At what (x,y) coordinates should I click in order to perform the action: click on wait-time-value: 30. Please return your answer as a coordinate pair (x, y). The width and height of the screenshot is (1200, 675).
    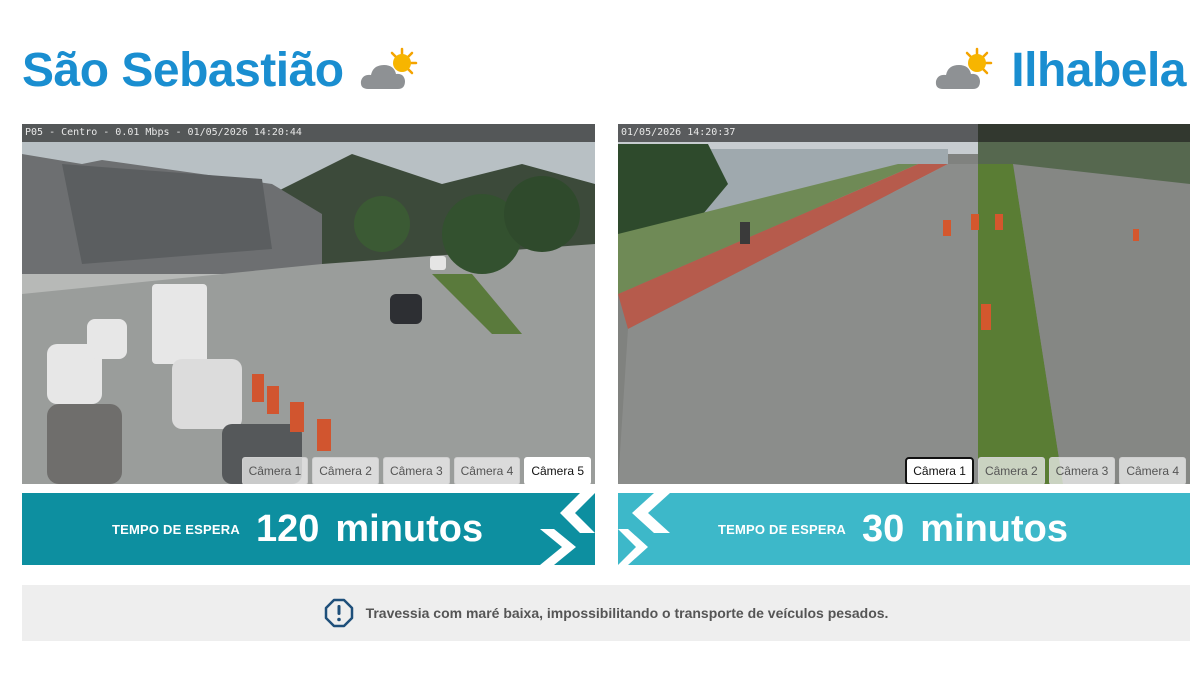
    Looking at the image, I should click on (883, 528).